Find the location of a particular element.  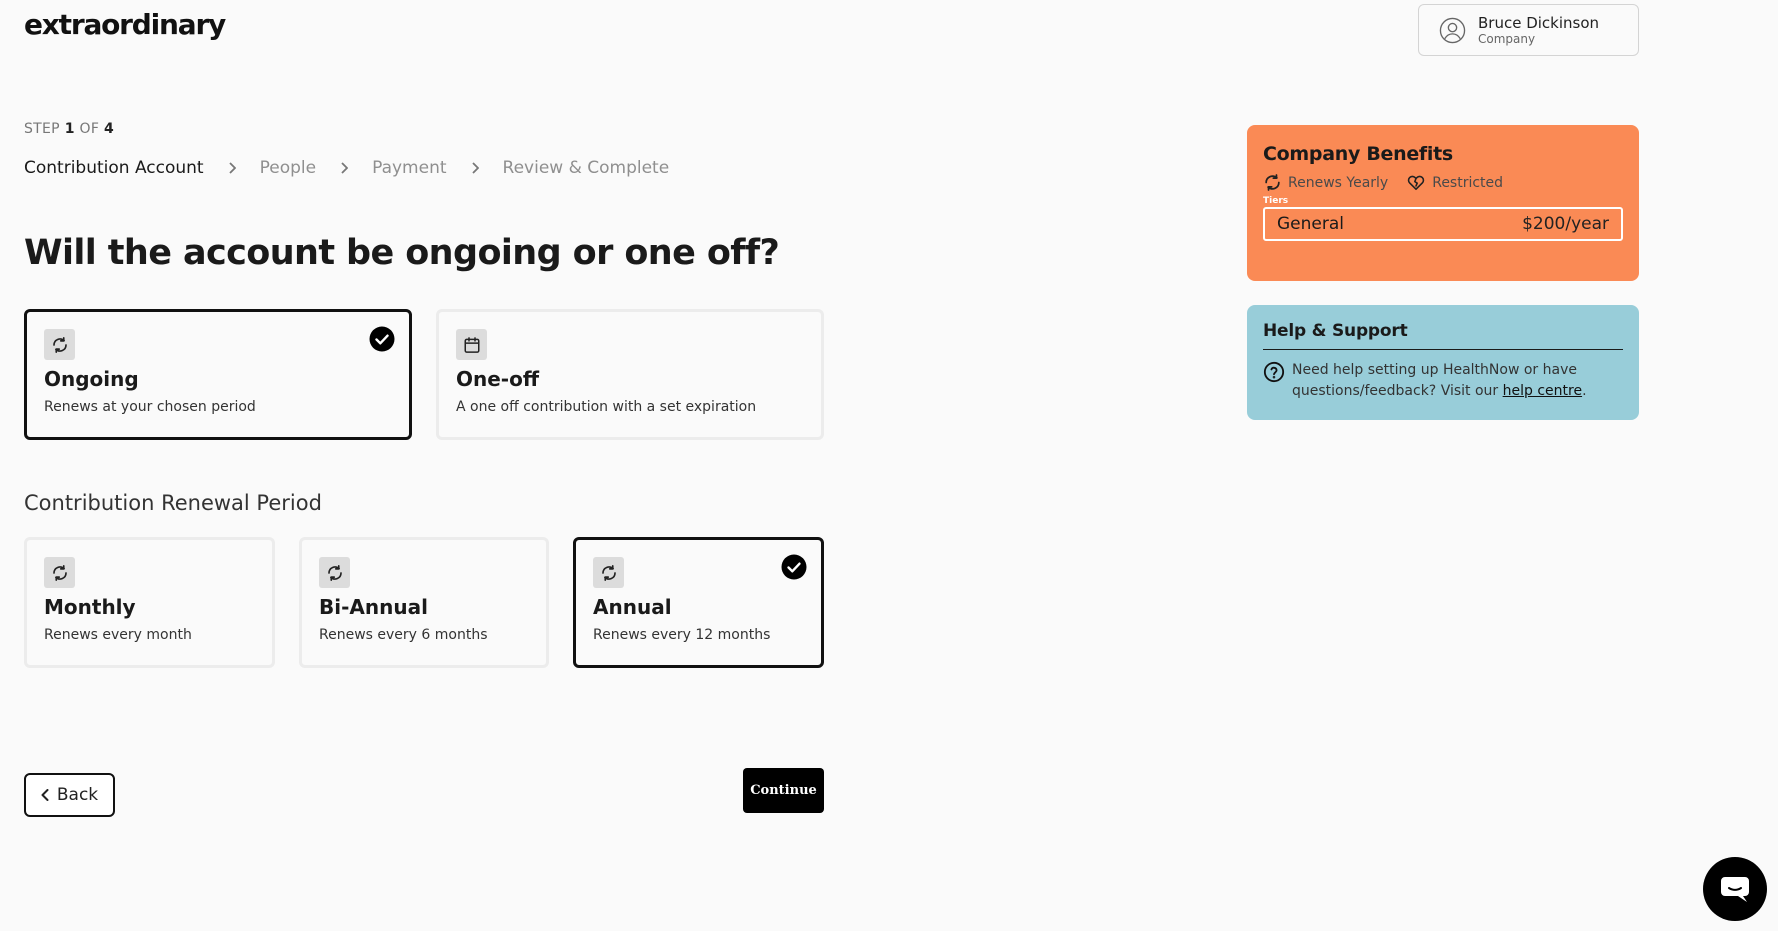

support-title: Help & Support is located at coordinates (1443, 335).